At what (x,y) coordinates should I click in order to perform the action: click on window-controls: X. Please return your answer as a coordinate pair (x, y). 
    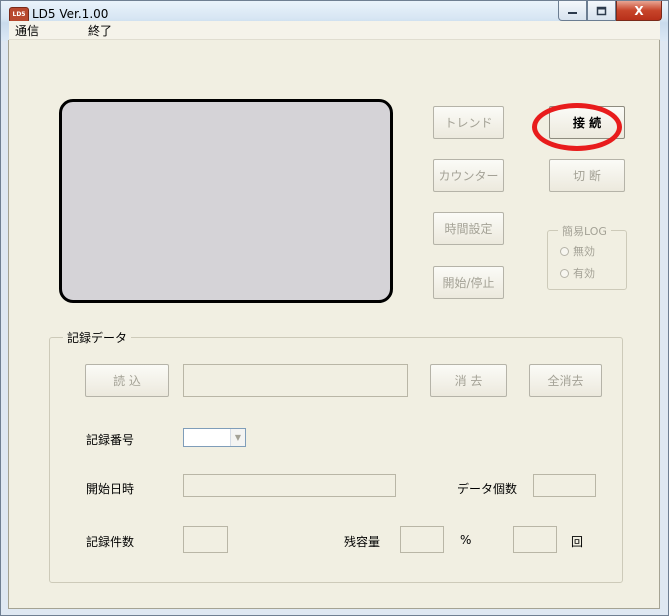
    Looking at the image, I should click on (610, 12).